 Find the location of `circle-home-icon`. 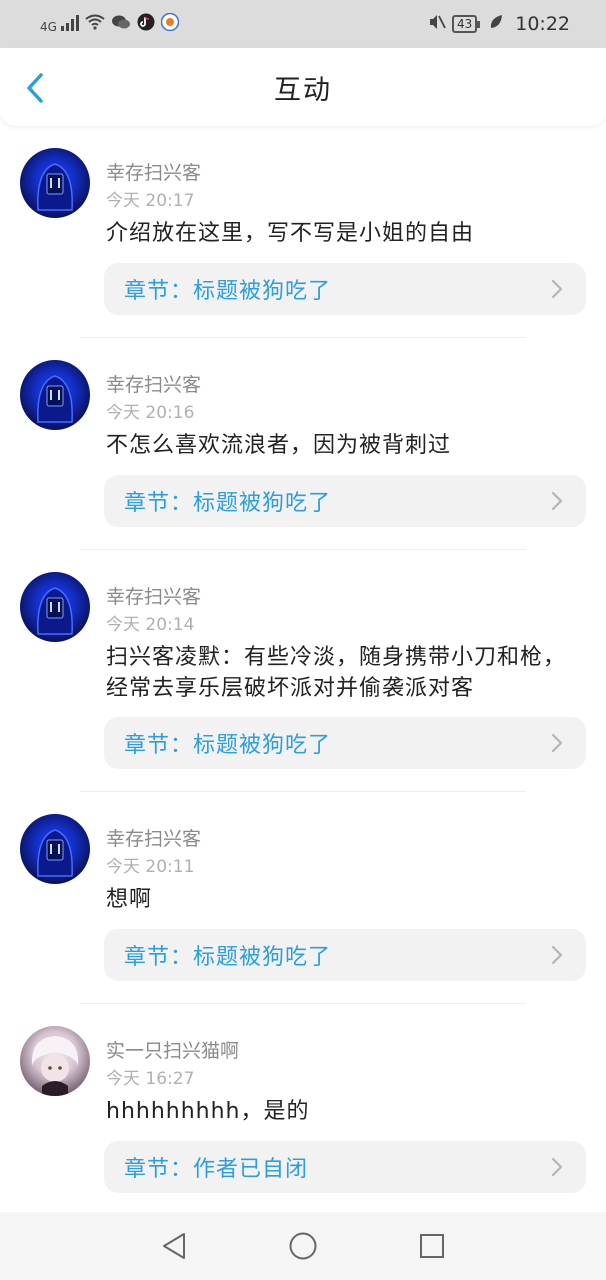

circle-home-icon is located at coordinates (303, 1246).